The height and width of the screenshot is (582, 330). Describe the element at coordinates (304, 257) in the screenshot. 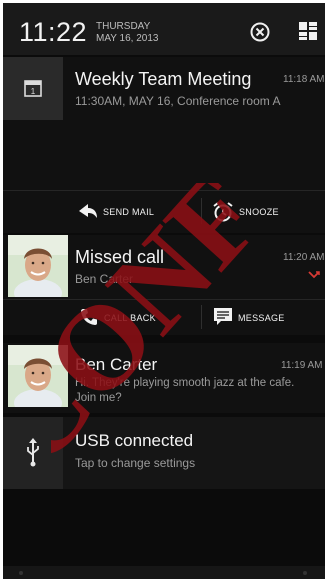

I see `notification-time: 11:20 AM` at that location.